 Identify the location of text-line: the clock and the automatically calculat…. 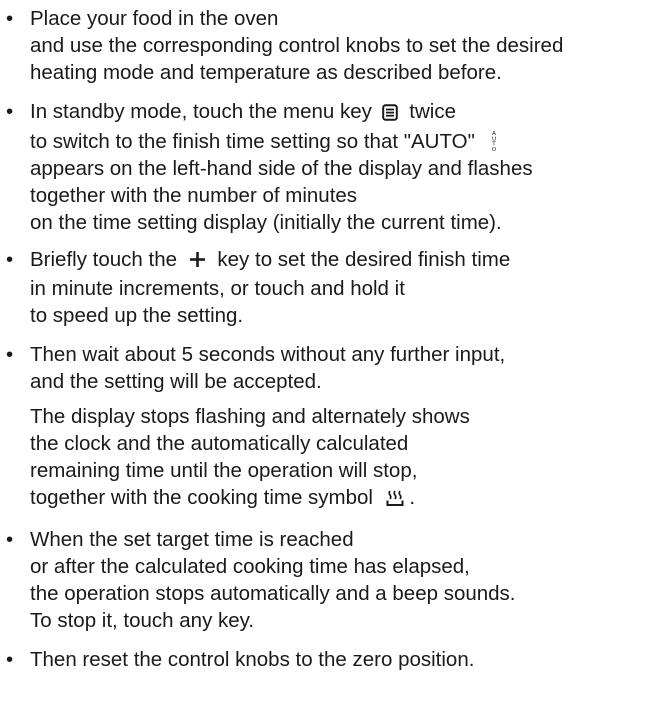
(219, 443).